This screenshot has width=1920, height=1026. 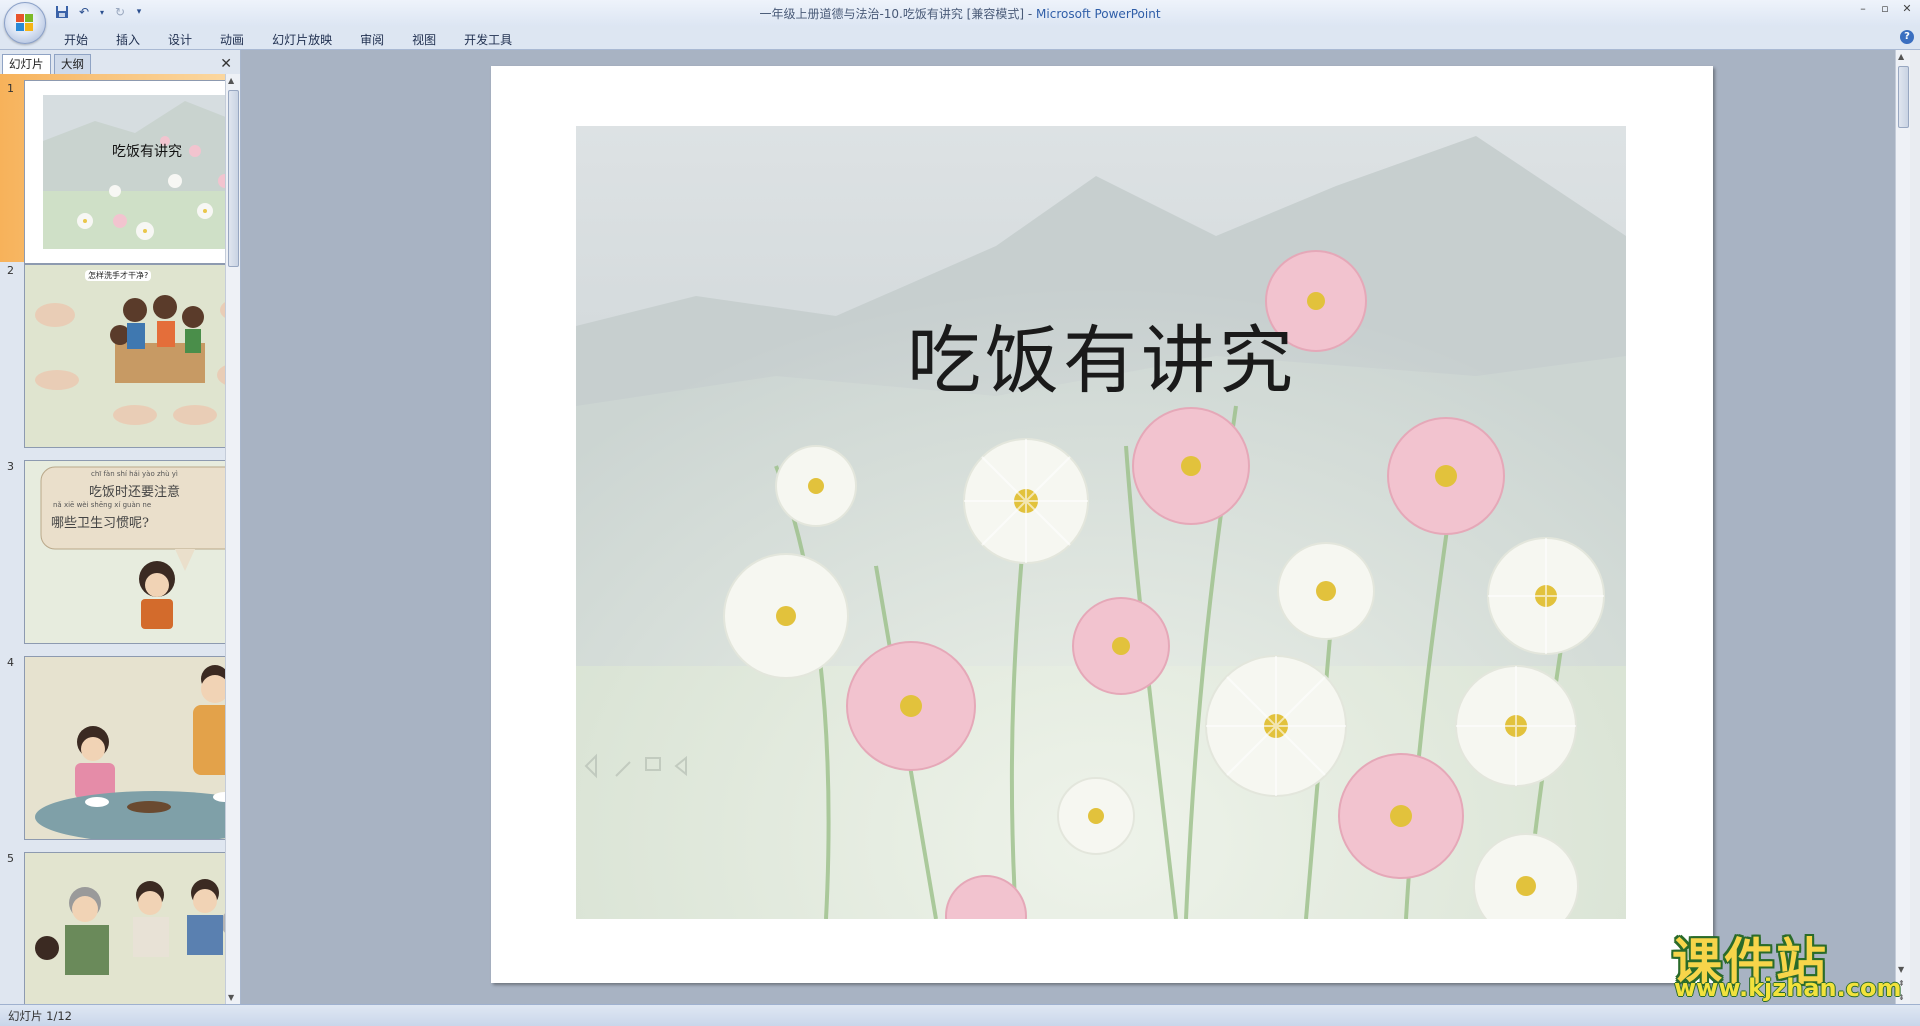 What do you see at coordinates (128, 39) in the screenshot?
I see `tab-insert: 插入` at bounding box center [128, 39].